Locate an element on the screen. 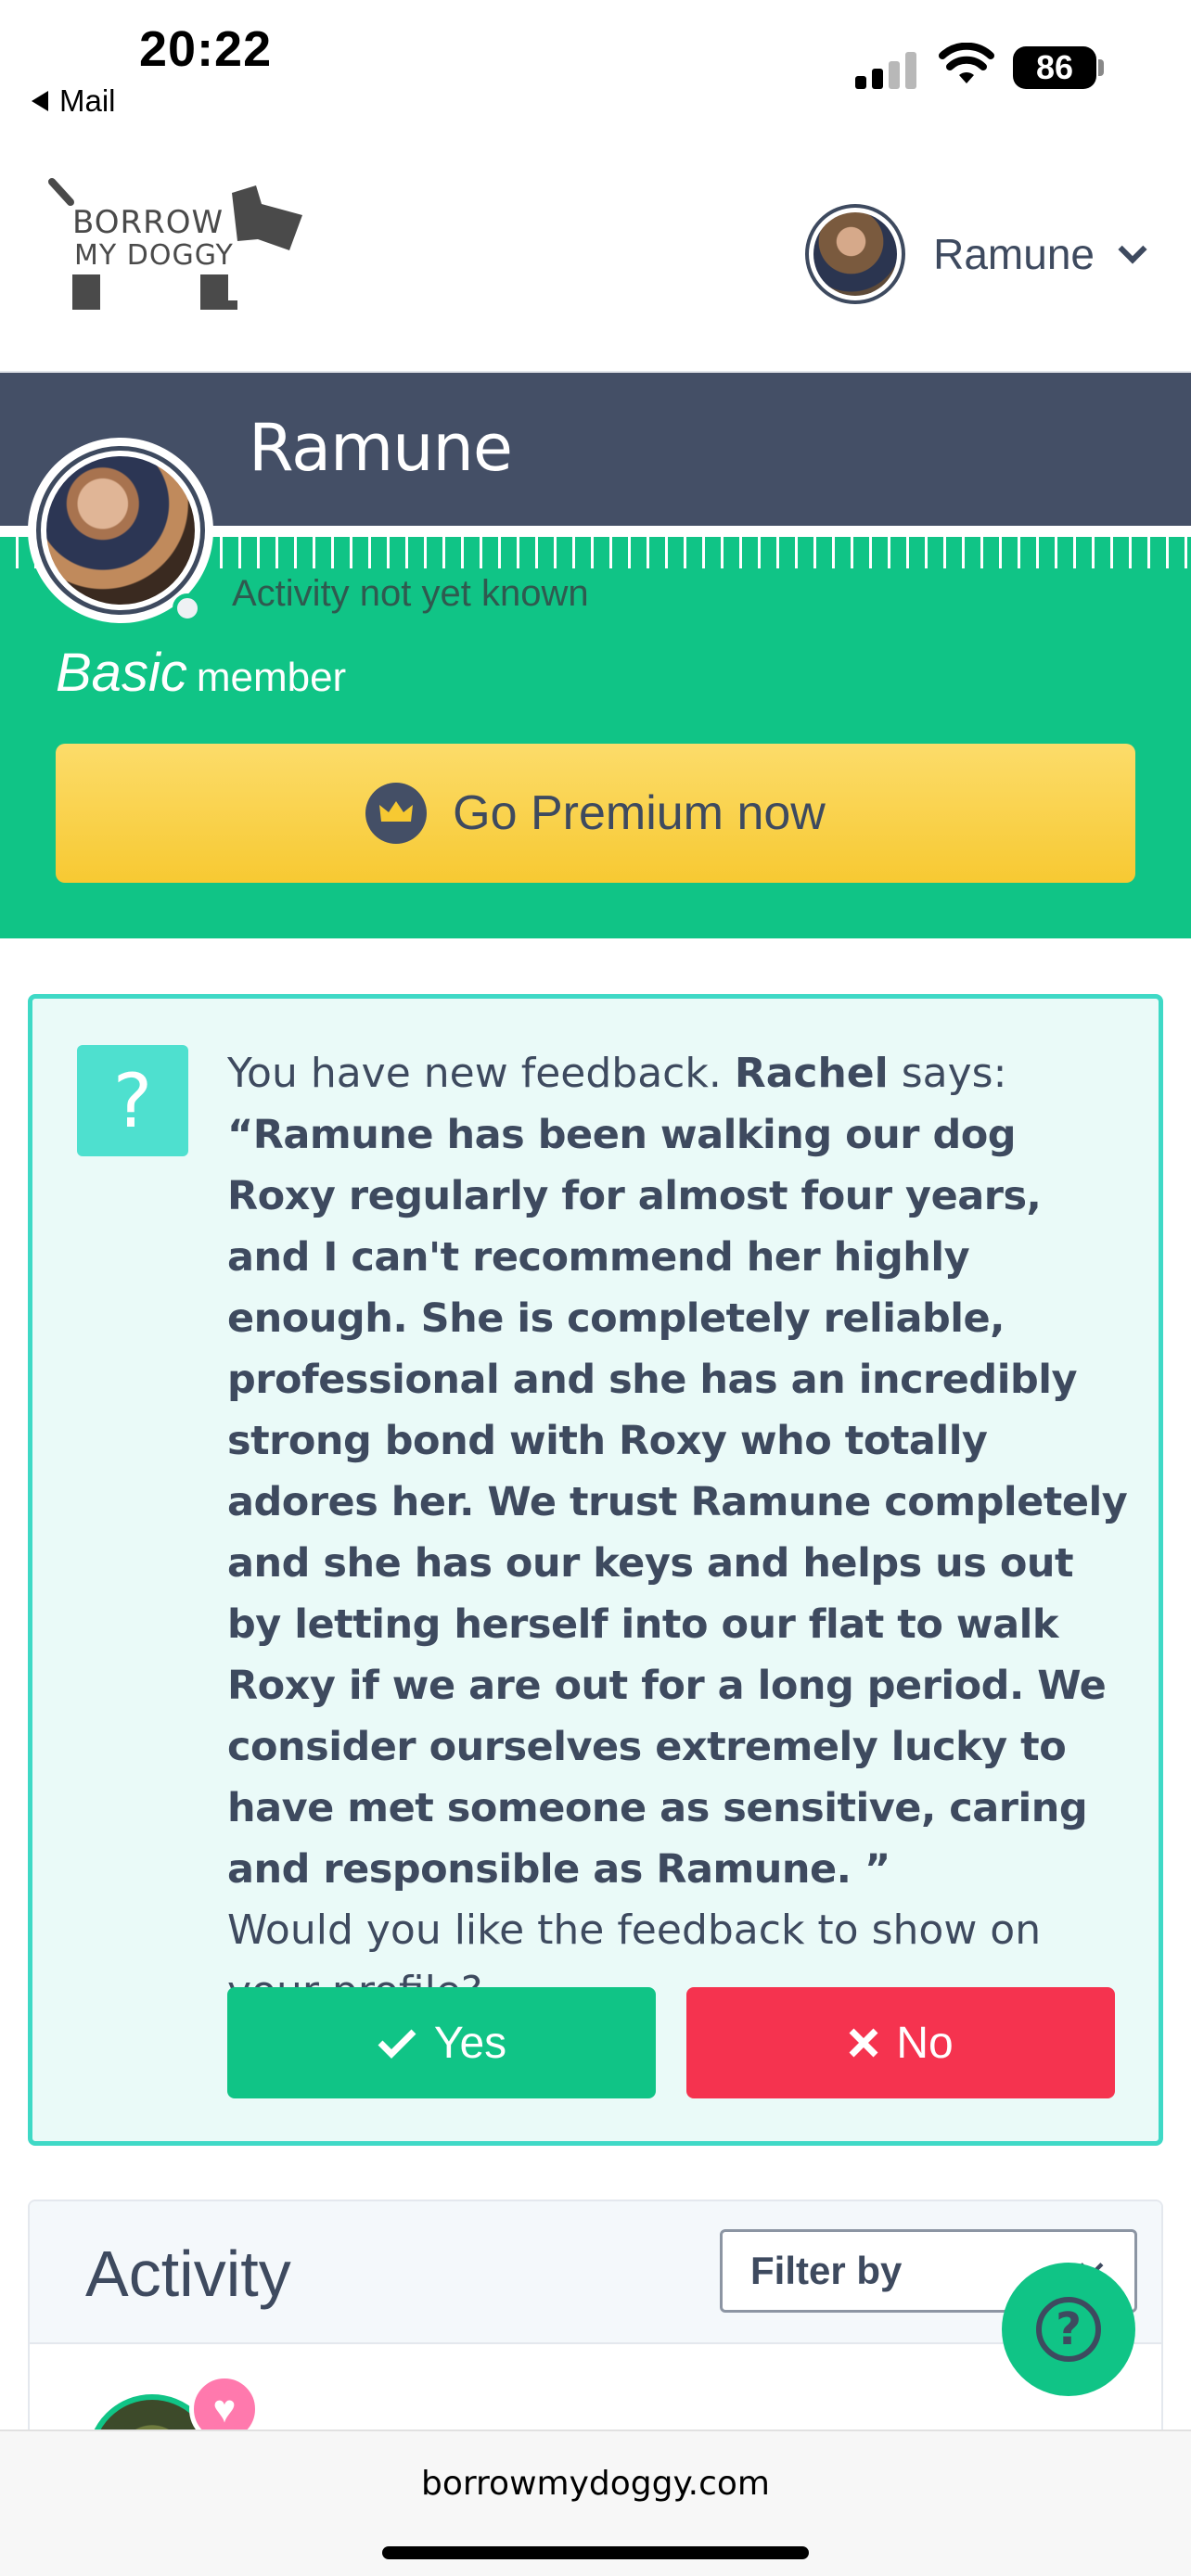  back-label: Mail is located at coordinates (87, 100).